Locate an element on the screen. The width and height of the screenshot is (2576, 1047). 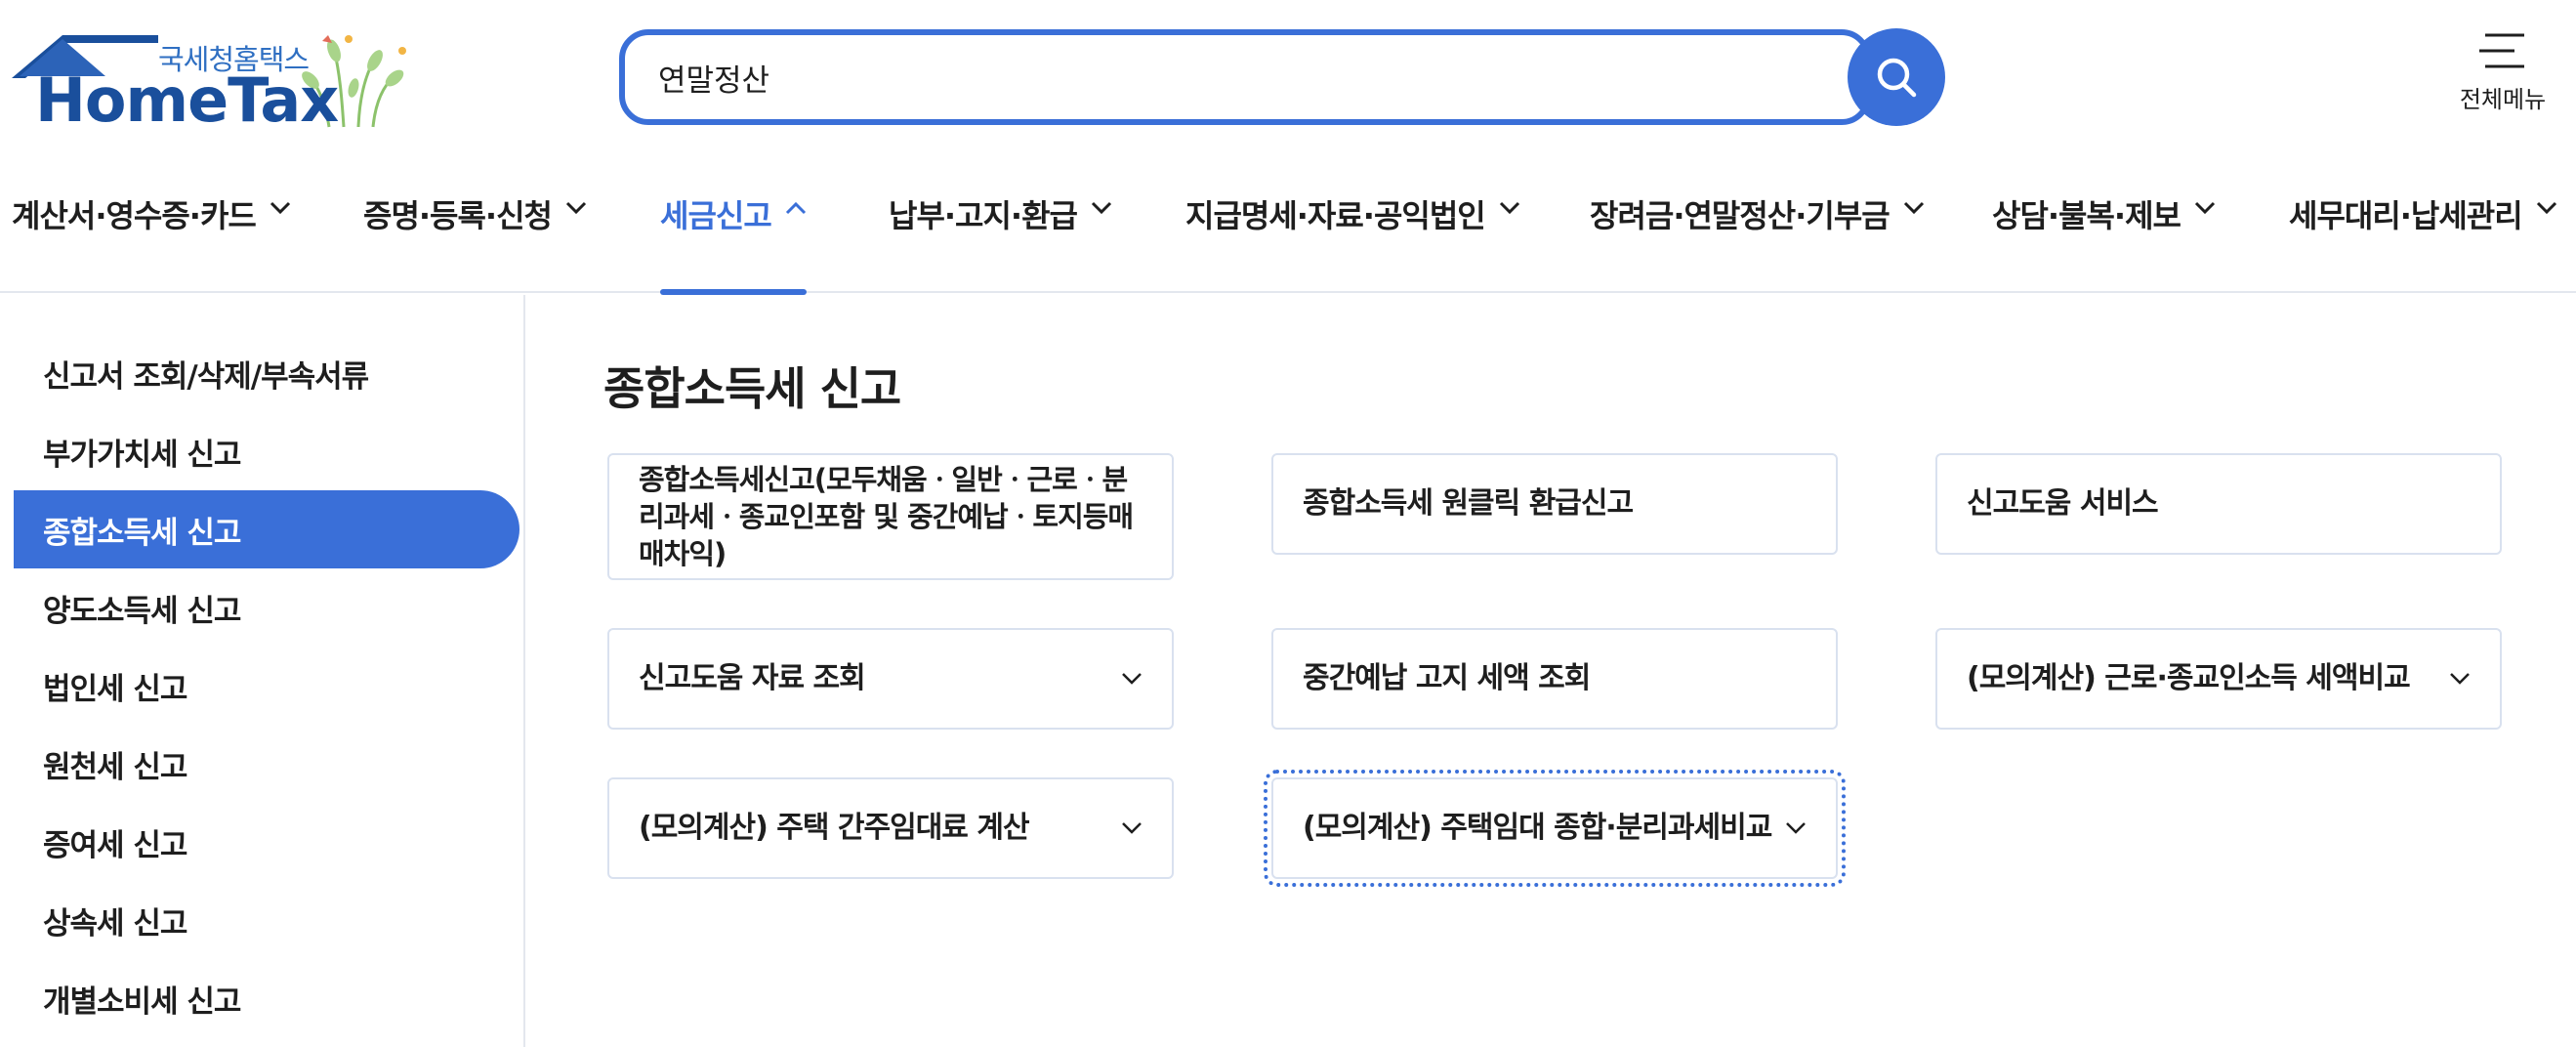
logo-title: HomeTax is located at coordinates (187, 100).